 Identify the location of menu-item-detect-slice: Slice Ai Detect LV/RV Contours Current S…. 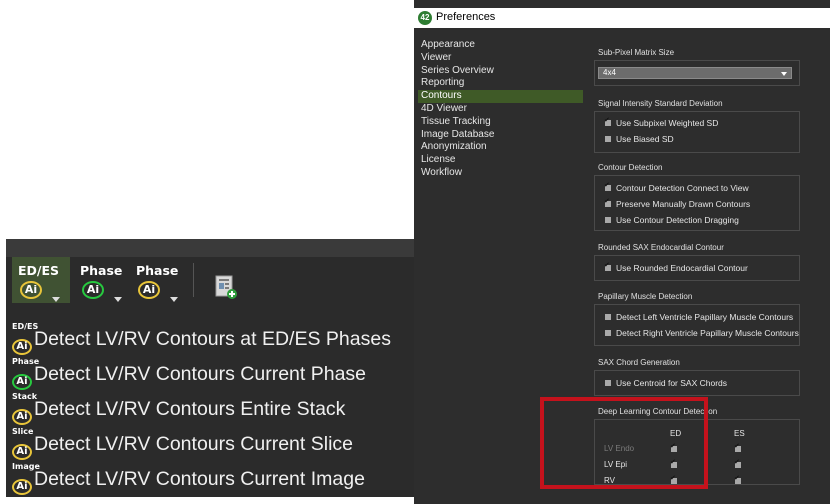
(210, 444).